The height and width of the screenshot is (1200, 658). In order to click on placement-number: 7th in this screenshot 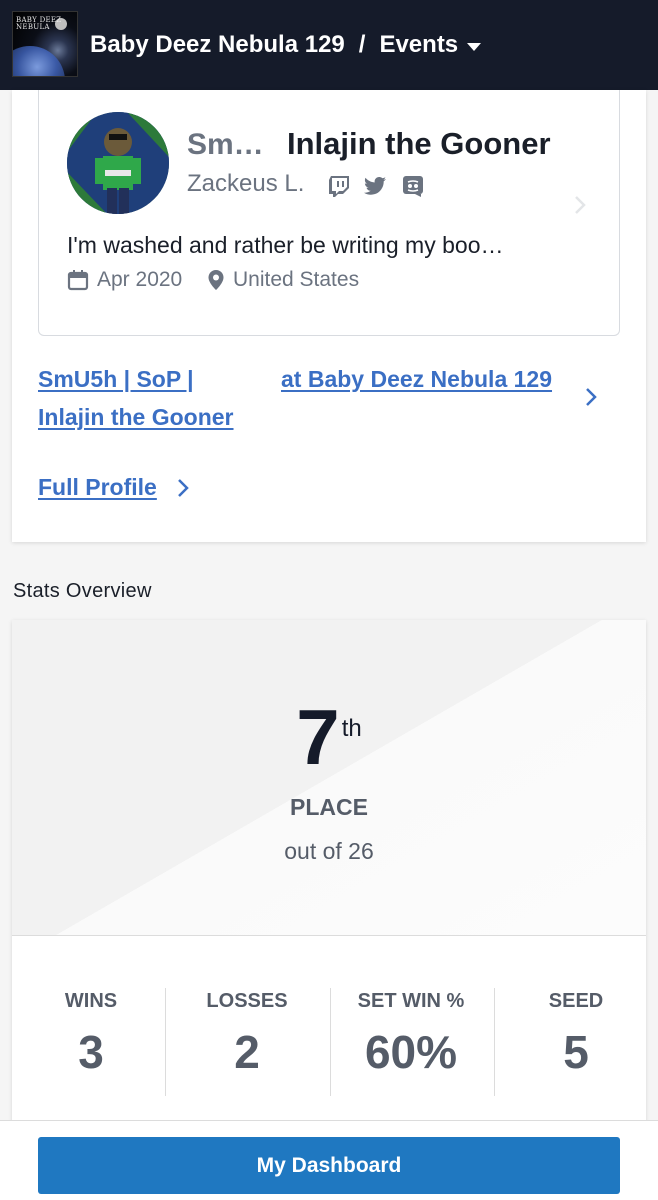, I will do `click(329, 737)`.